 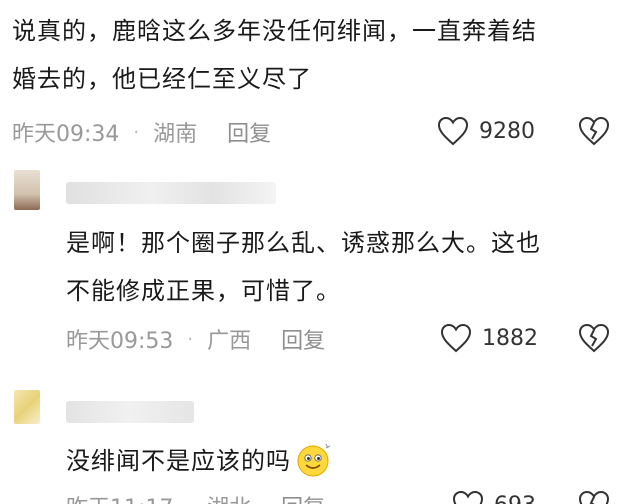 I want to click on like-count: 1882, so click(x=510, y=338).